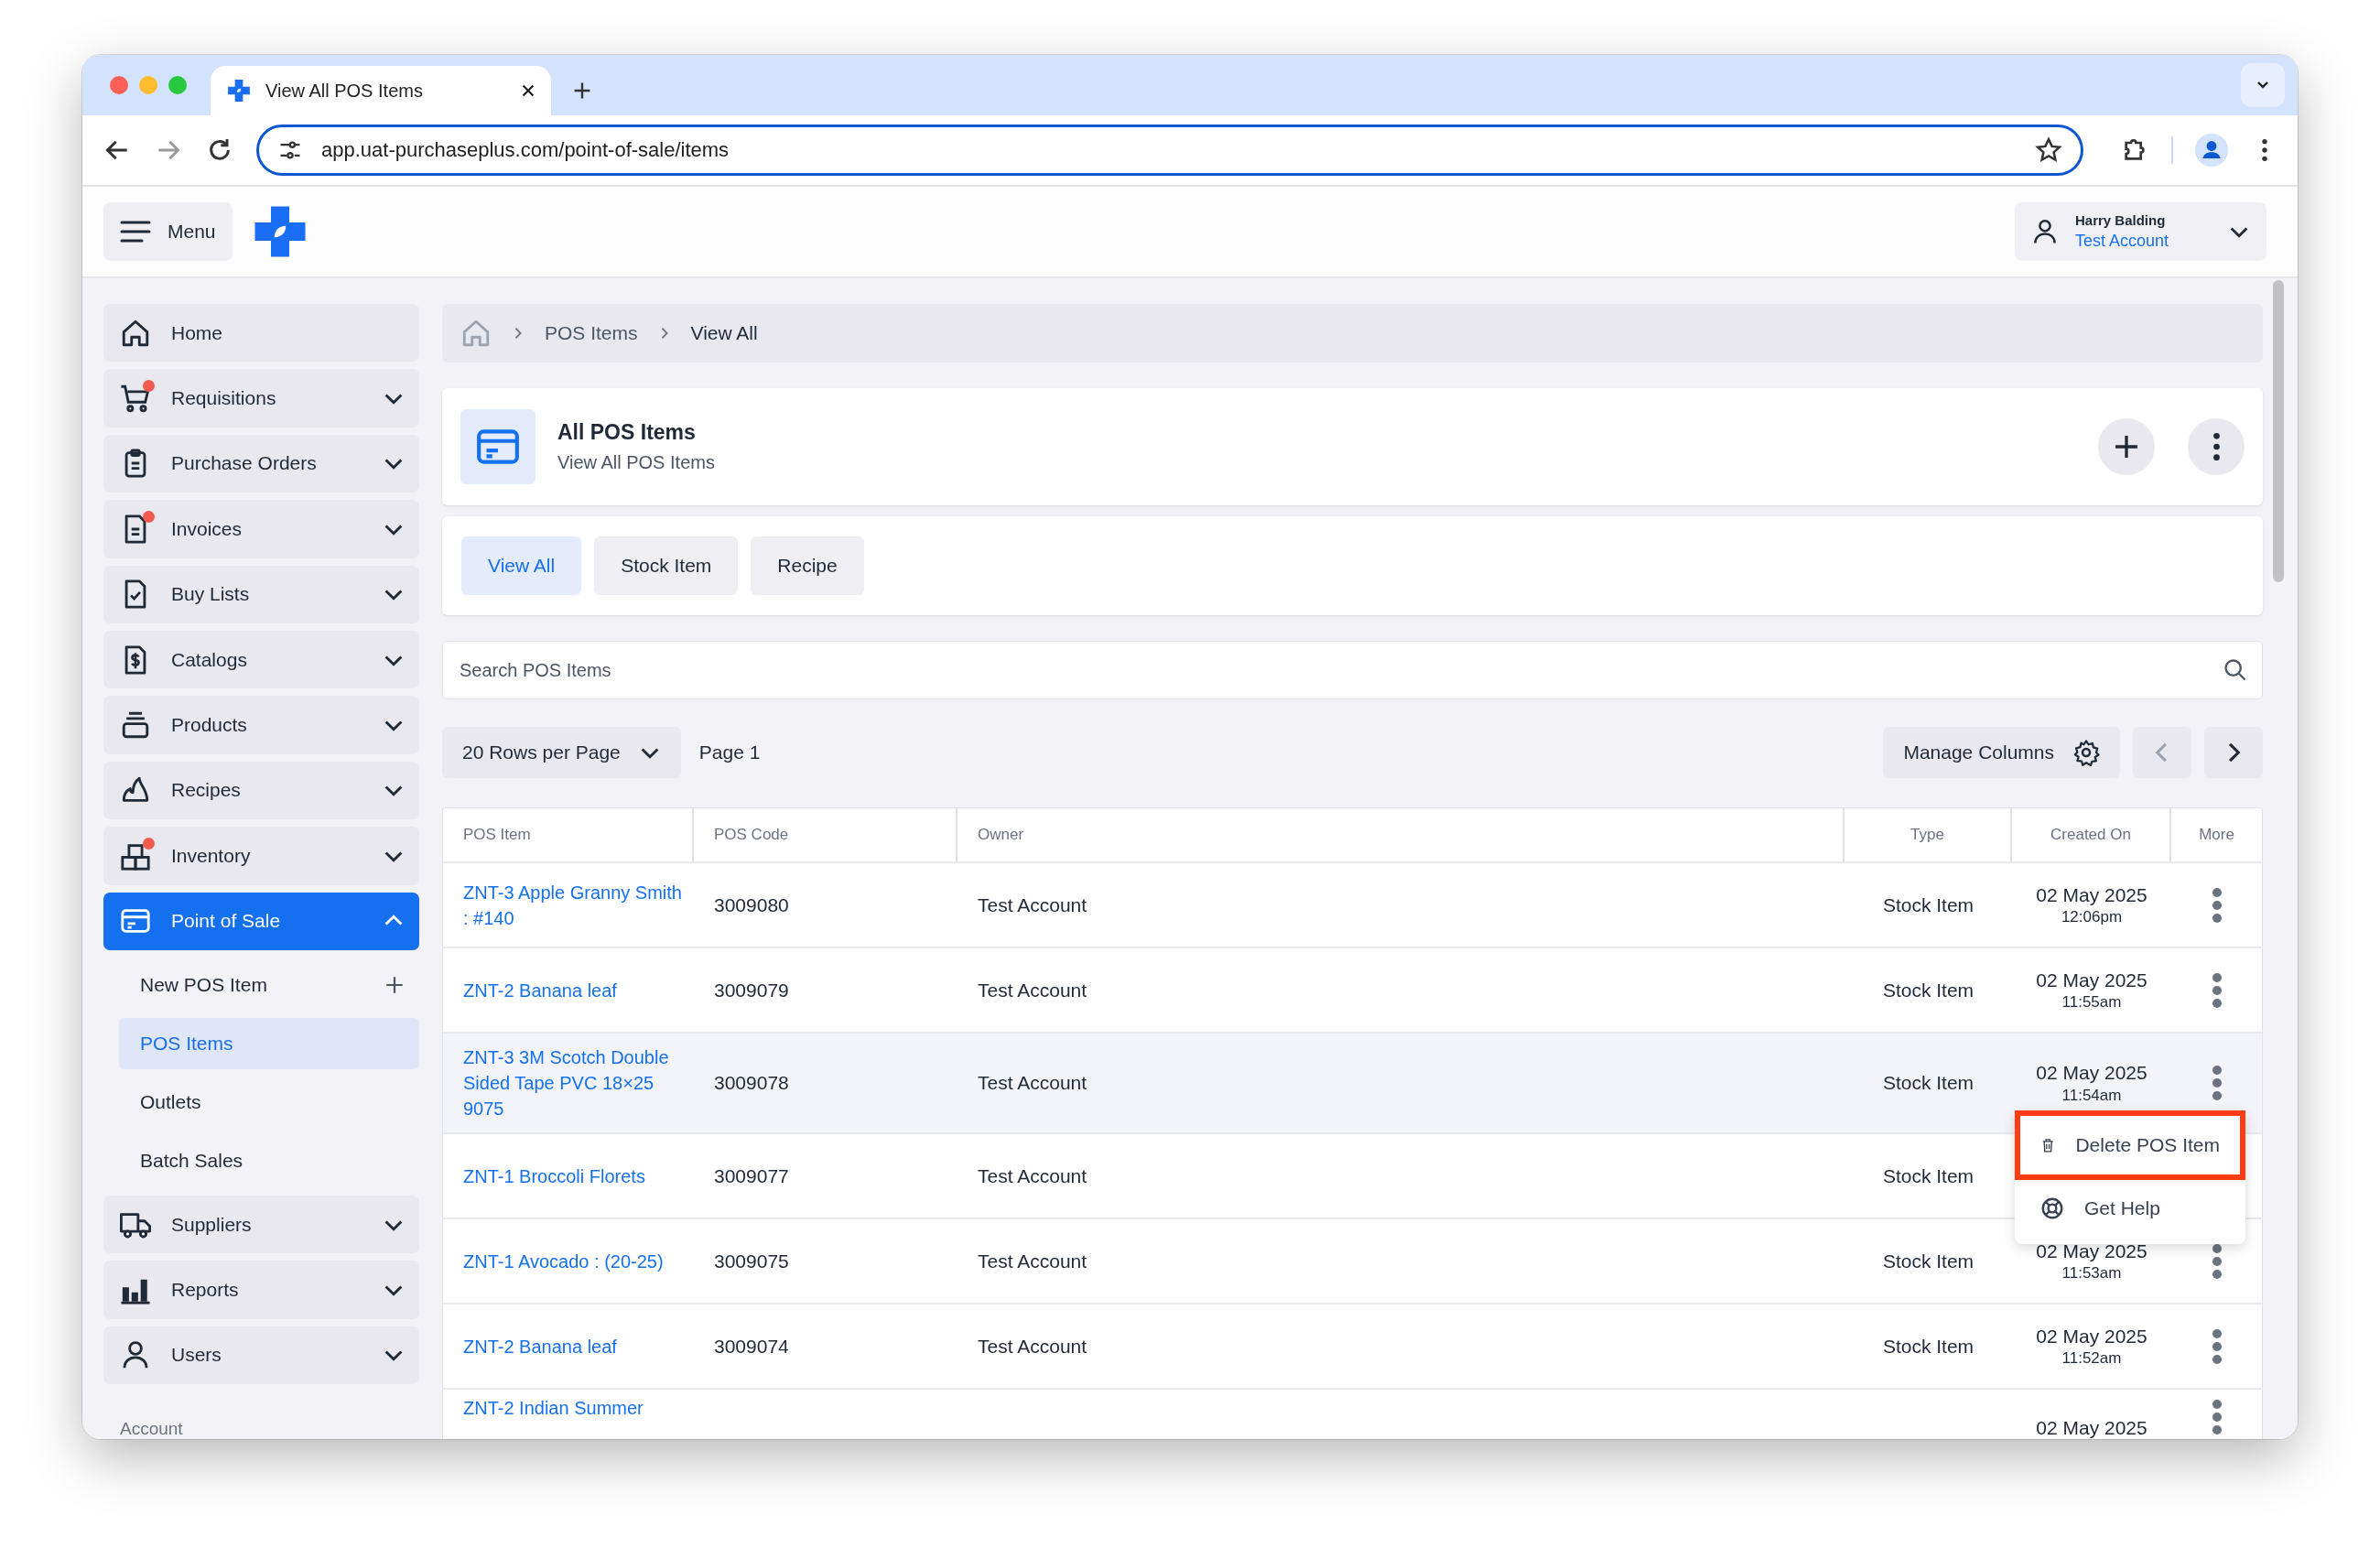 The height and width of the screenshot is (1548, 2380). What do you see at coordinates (575, 1083) in the screenshot?
I see `item-link: ZNT-3 3M Scotch Double Sided Tape PVC 18×25 9075` at bounding box center [575, 1083].